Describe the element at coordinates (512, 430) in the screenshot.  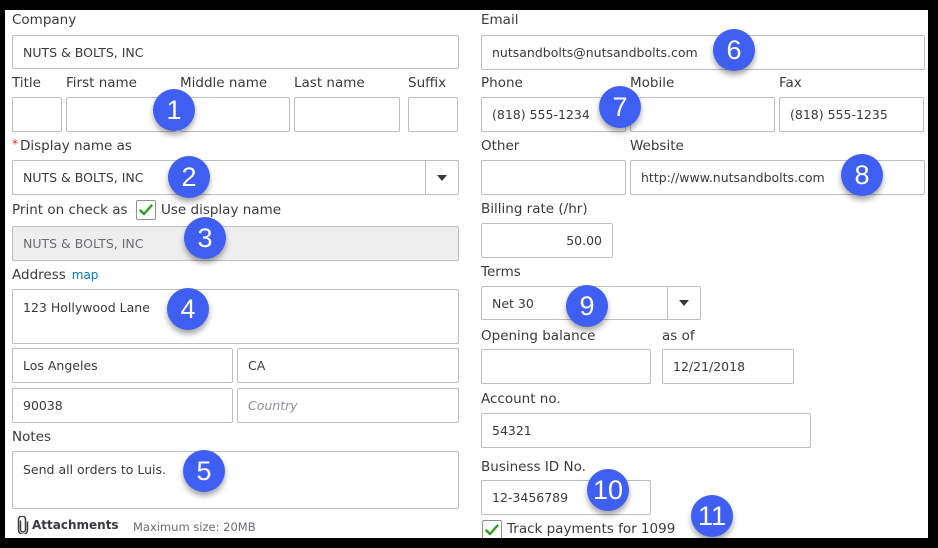
I see `account-no-value: 54321` at that location.